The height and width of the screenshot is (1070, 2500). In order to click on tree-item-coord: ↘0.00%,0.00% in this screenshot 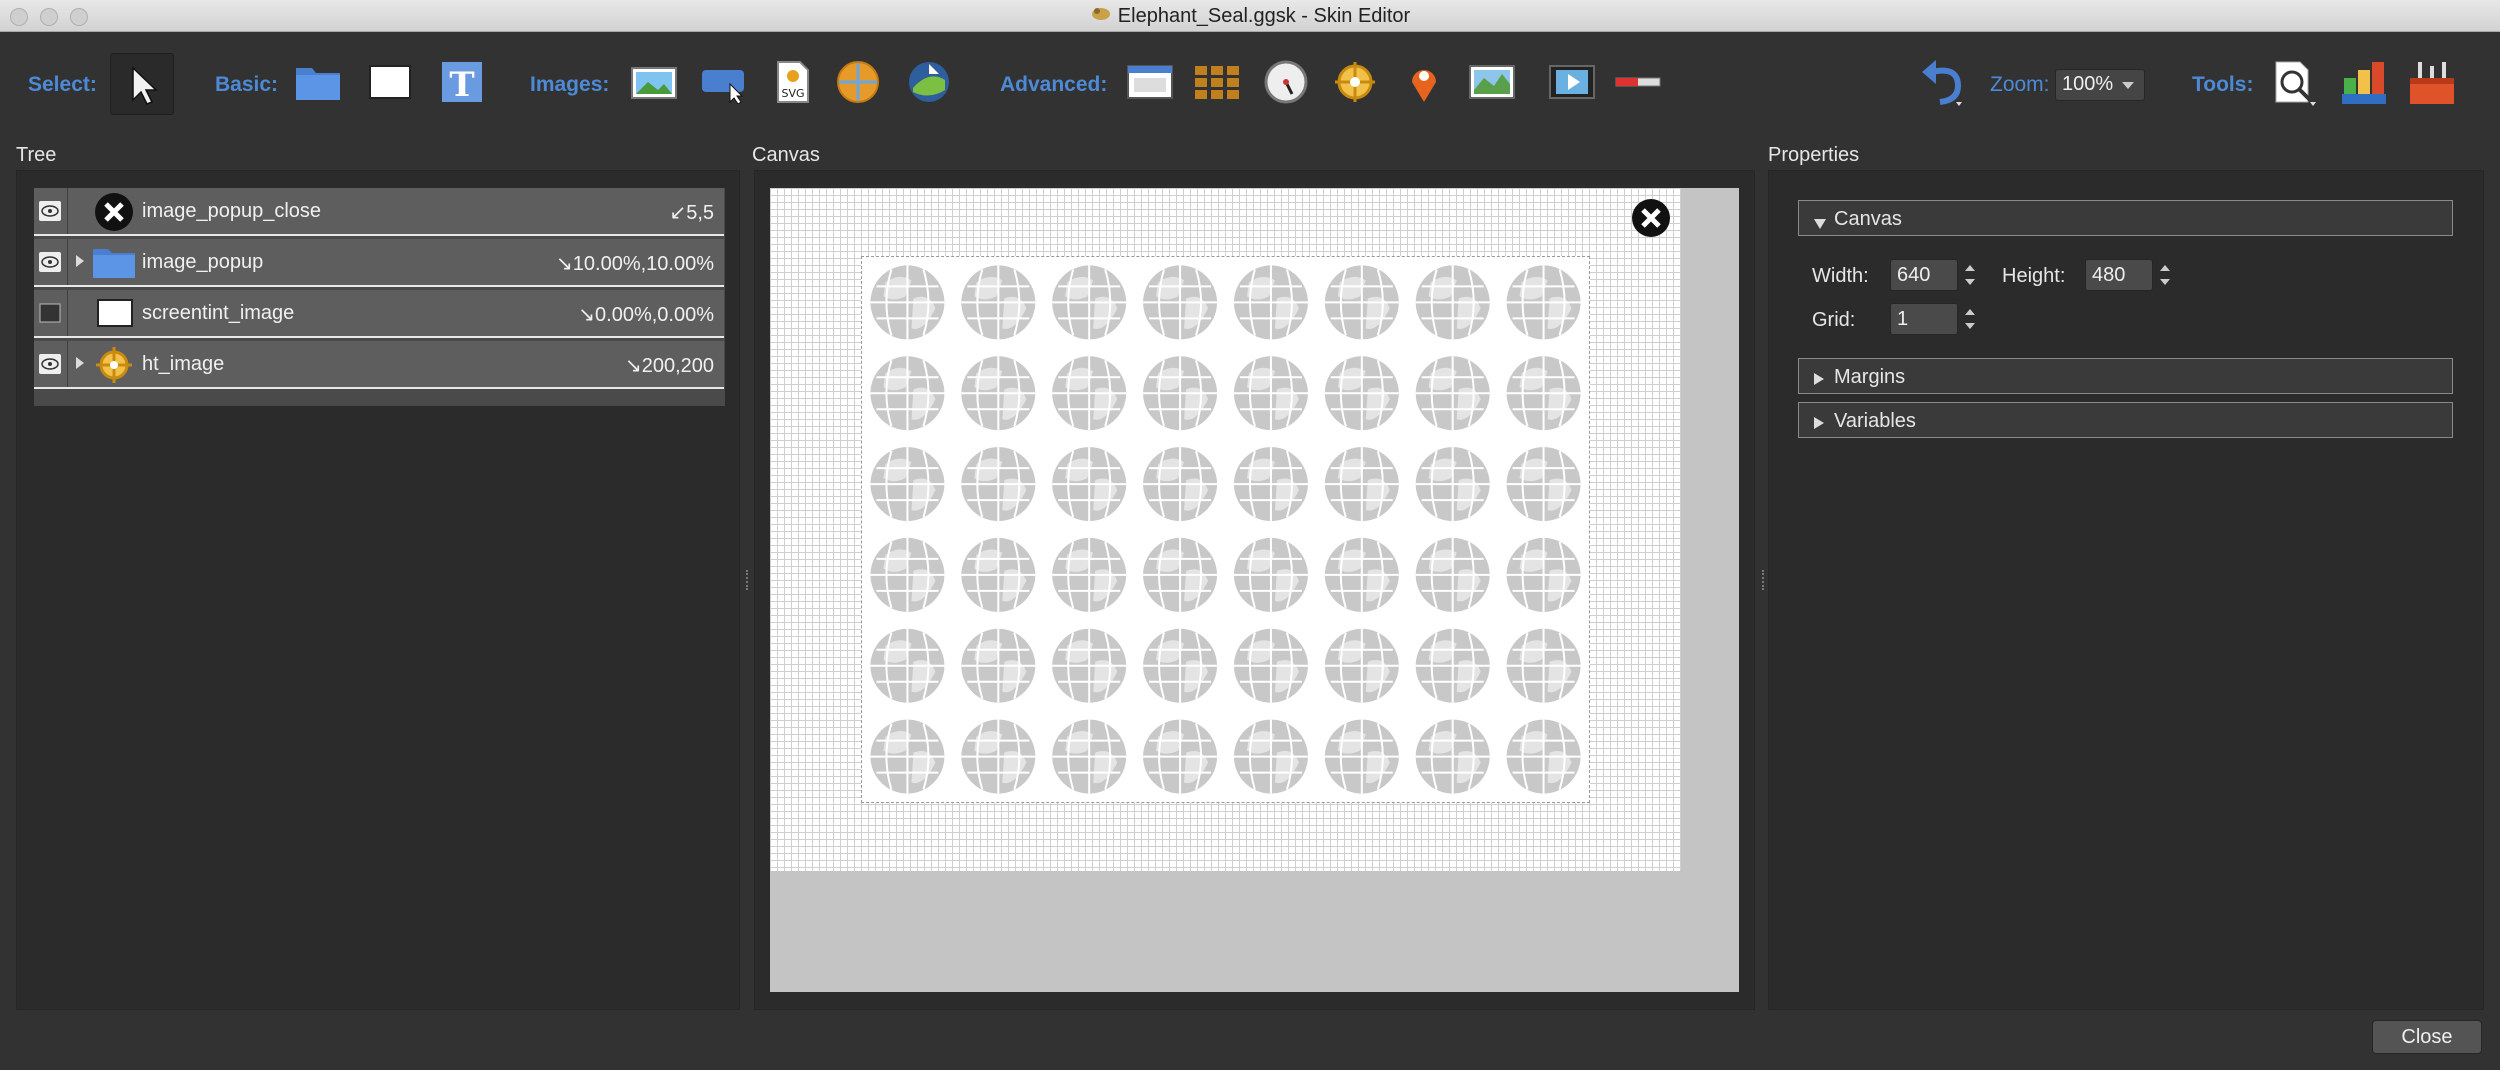, I will do `click(646, 315)`.